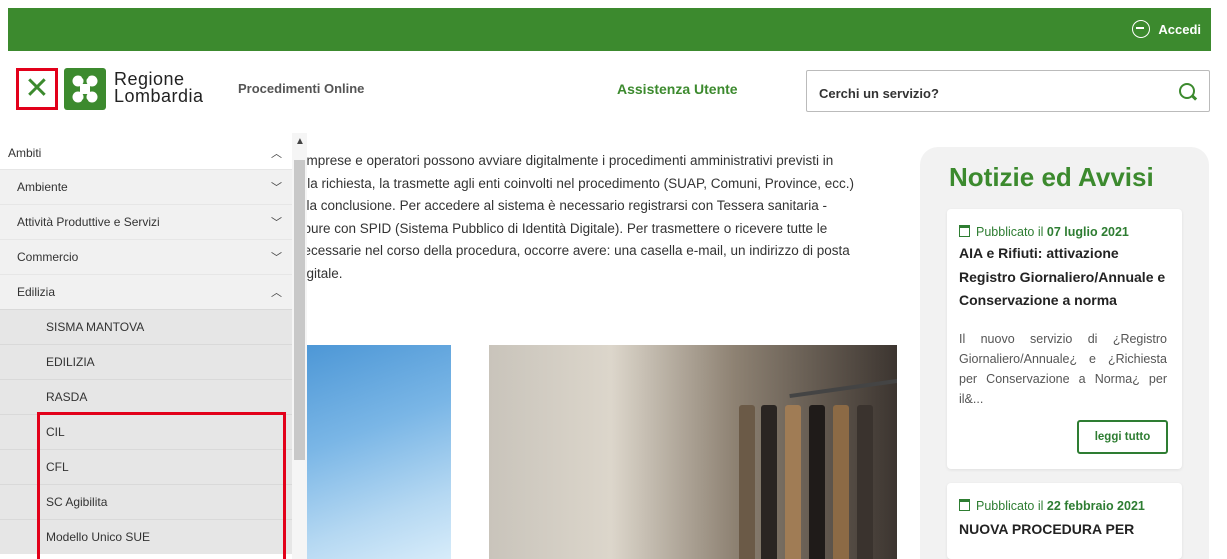 The width and height of the screenshot is (1227, 559). Describe the element at coordinates (42, 187) in the screenshot. I see `sidebar-item-label: Ambiente` at that location.